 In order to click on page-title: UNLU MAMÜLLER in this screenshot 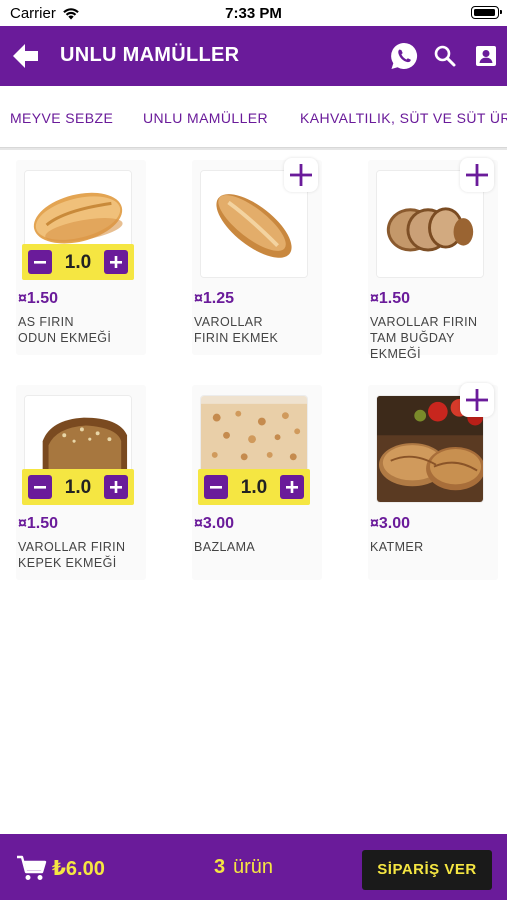, I will do `click(150, 55)`.